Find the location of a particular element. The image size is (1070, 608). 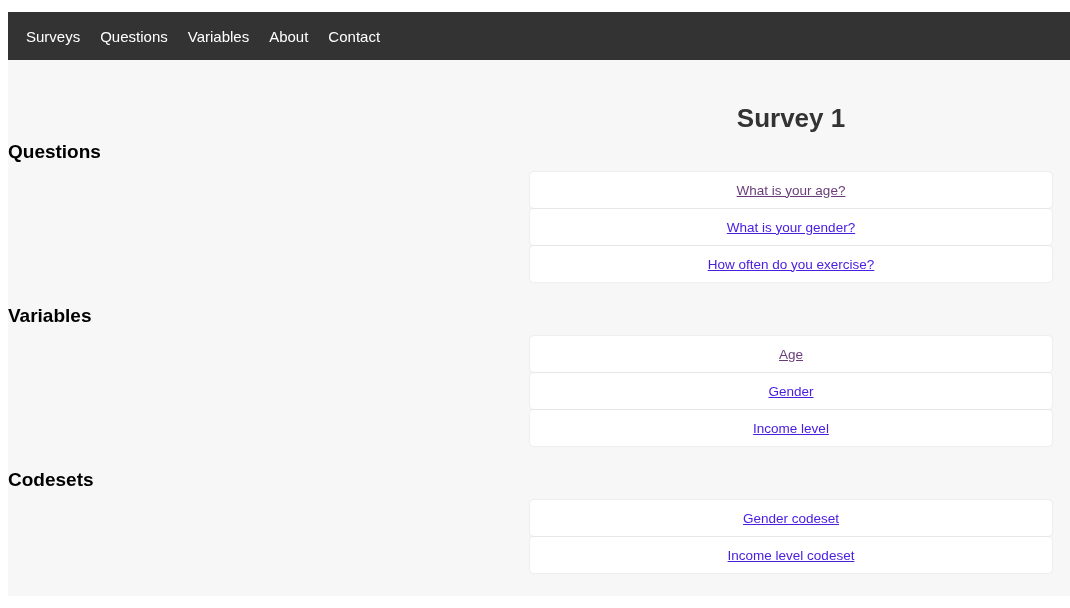

item-link: Income level is located at coordinates (791, 428).